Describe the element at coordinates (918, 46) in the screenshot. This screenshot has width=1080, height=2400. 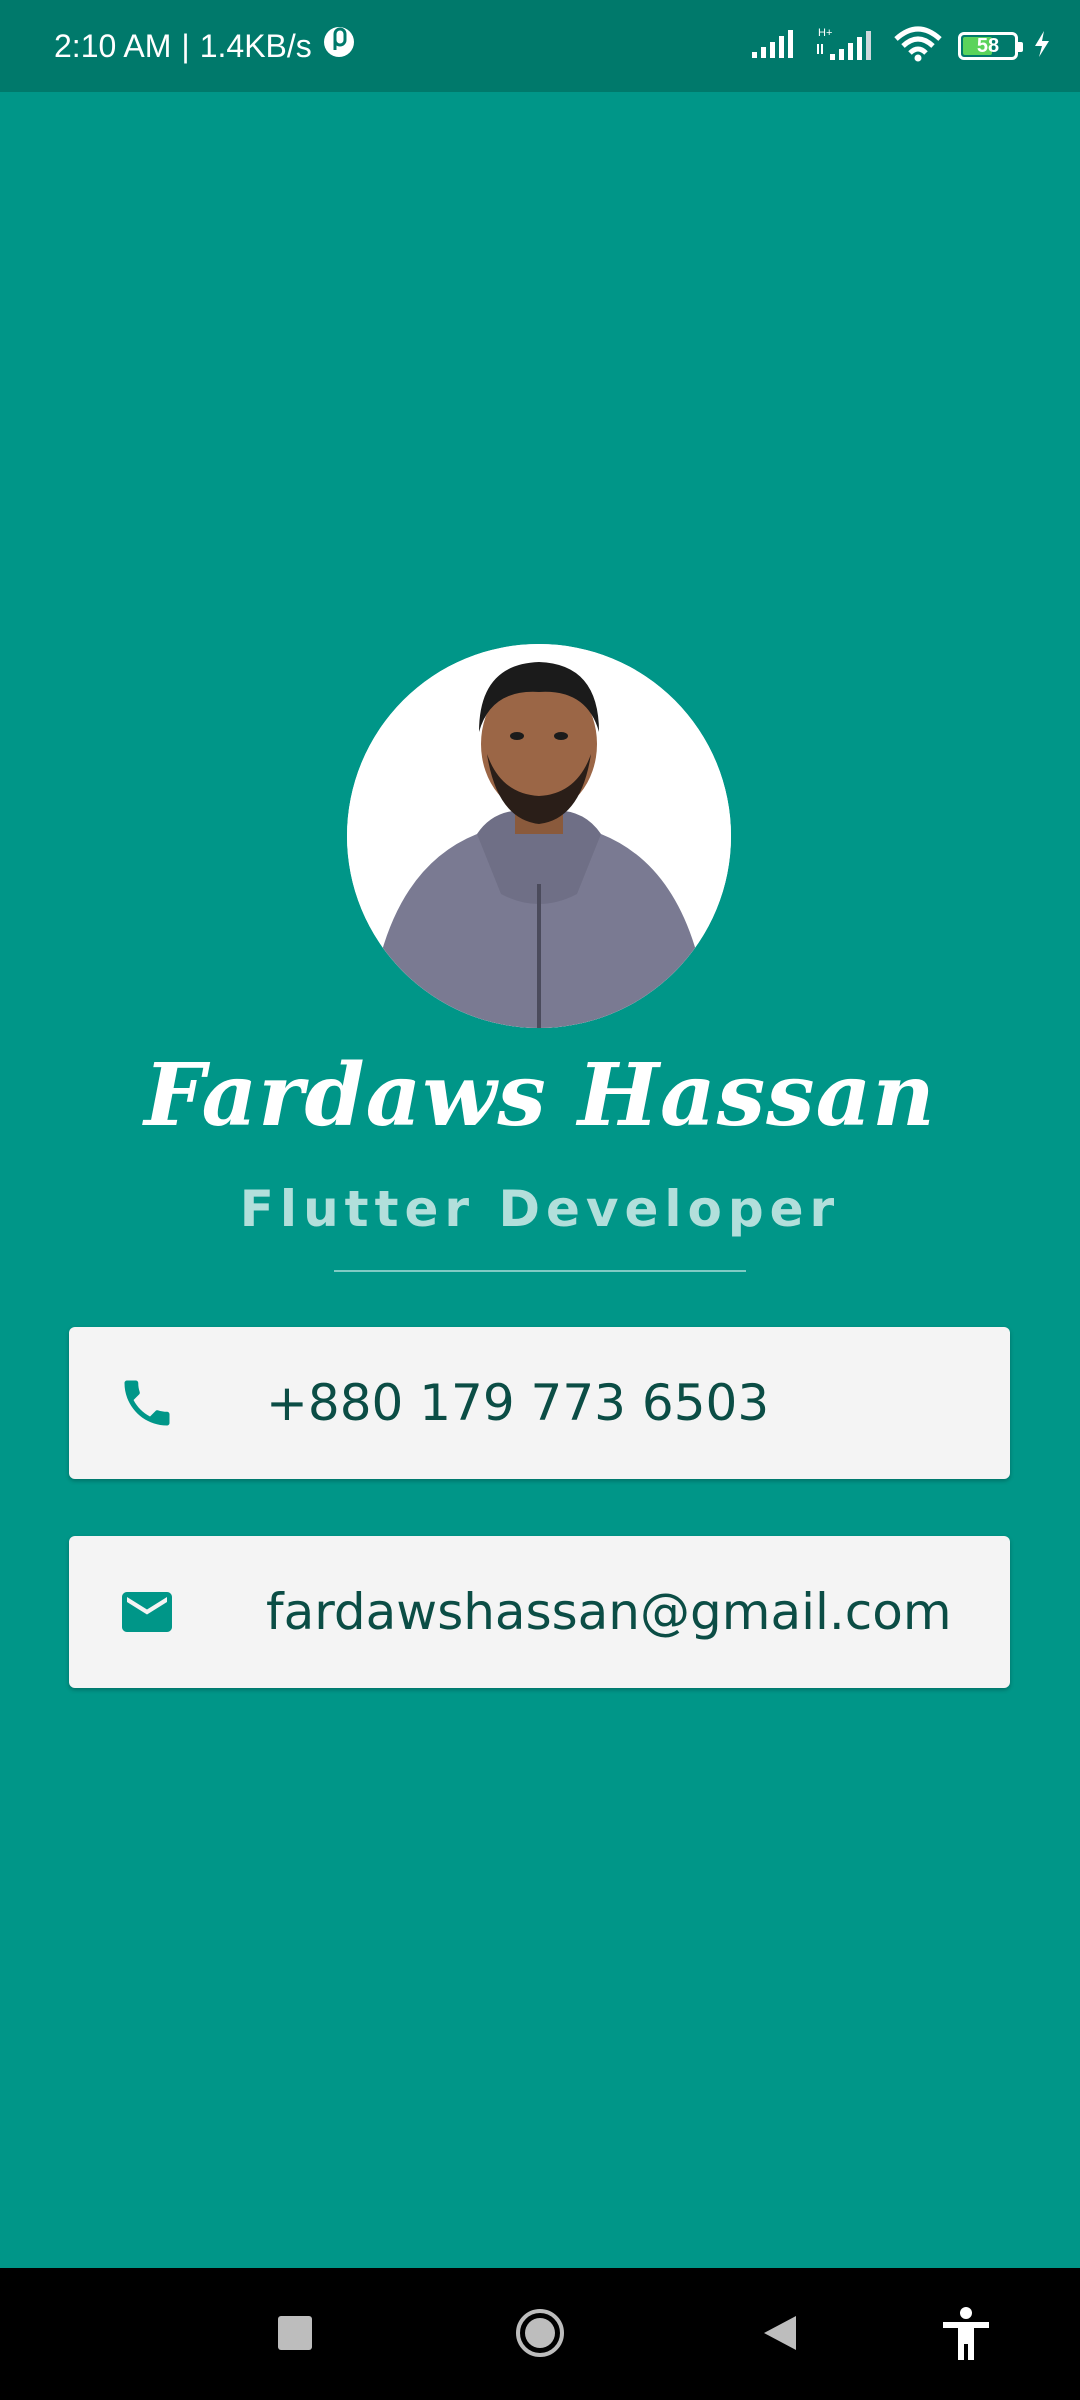
I see `wifi-icon` at that location.